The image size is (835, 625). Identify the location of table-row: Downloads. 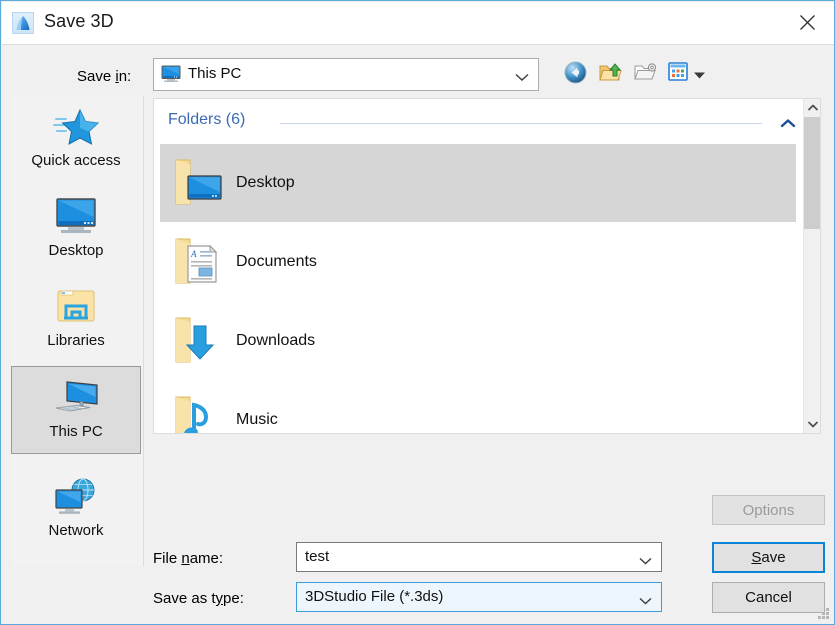
(478, 341).